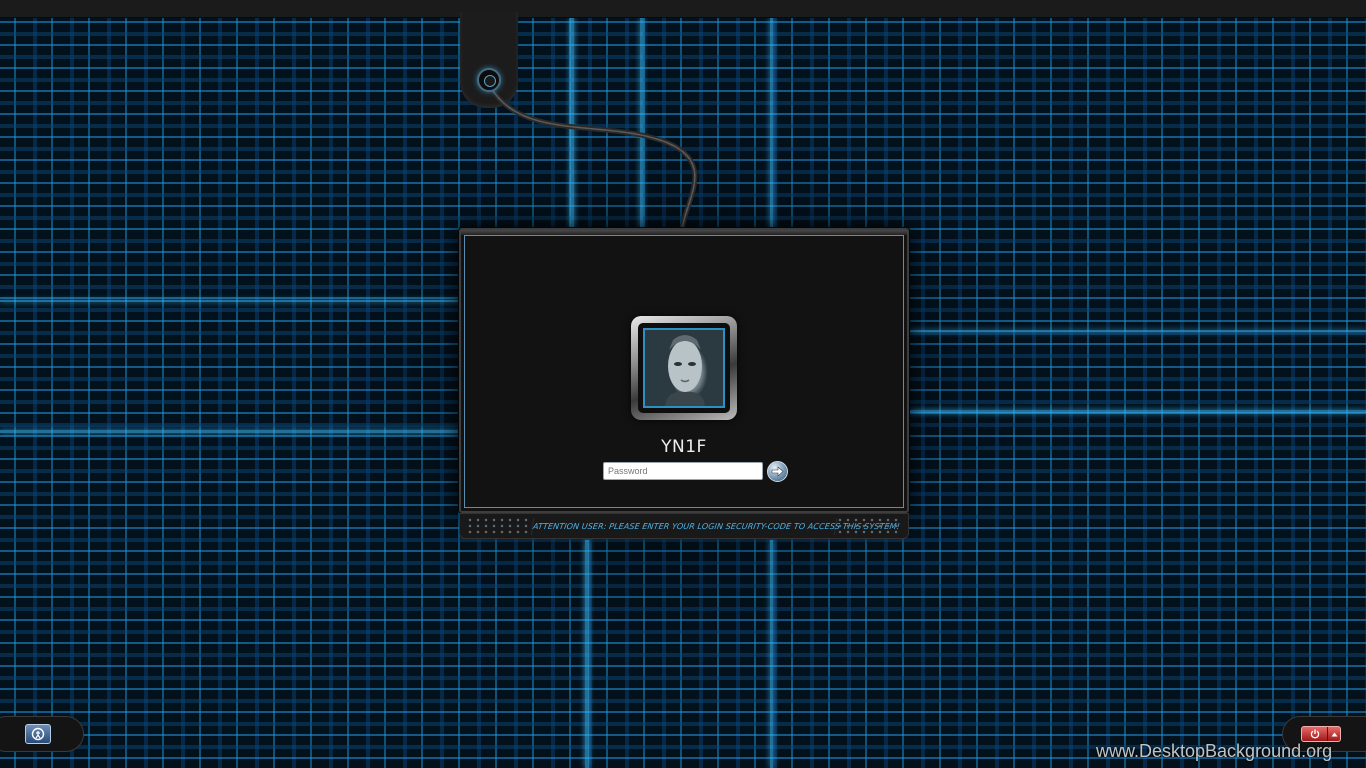  Describe the element at coordinates (683, 9) in the screenshot. I see `top-bar` at that location.